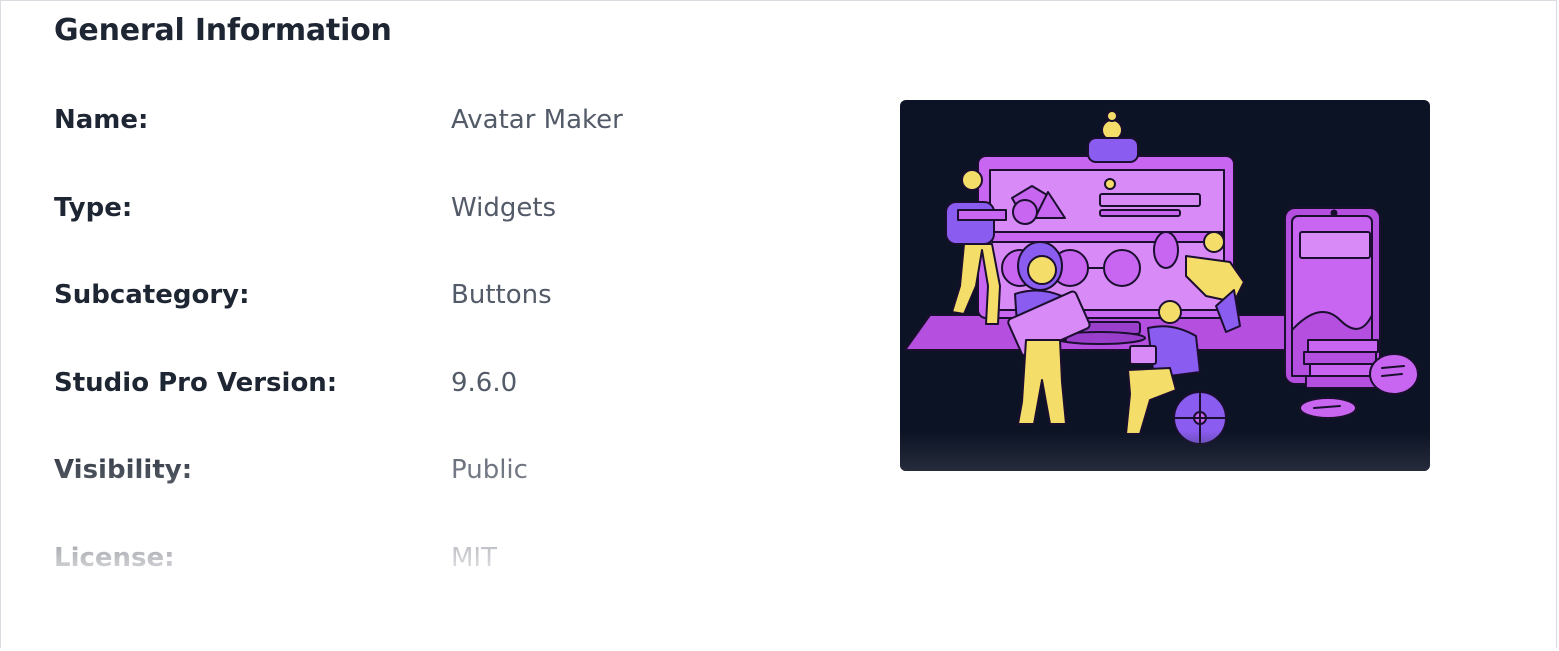 The width and height of the screenshot is (1559, 651). Describe the element at coordinates (196, 383) in the screenshot. I see `studio-pro-version-label: Studio Pro Version:` at that location.